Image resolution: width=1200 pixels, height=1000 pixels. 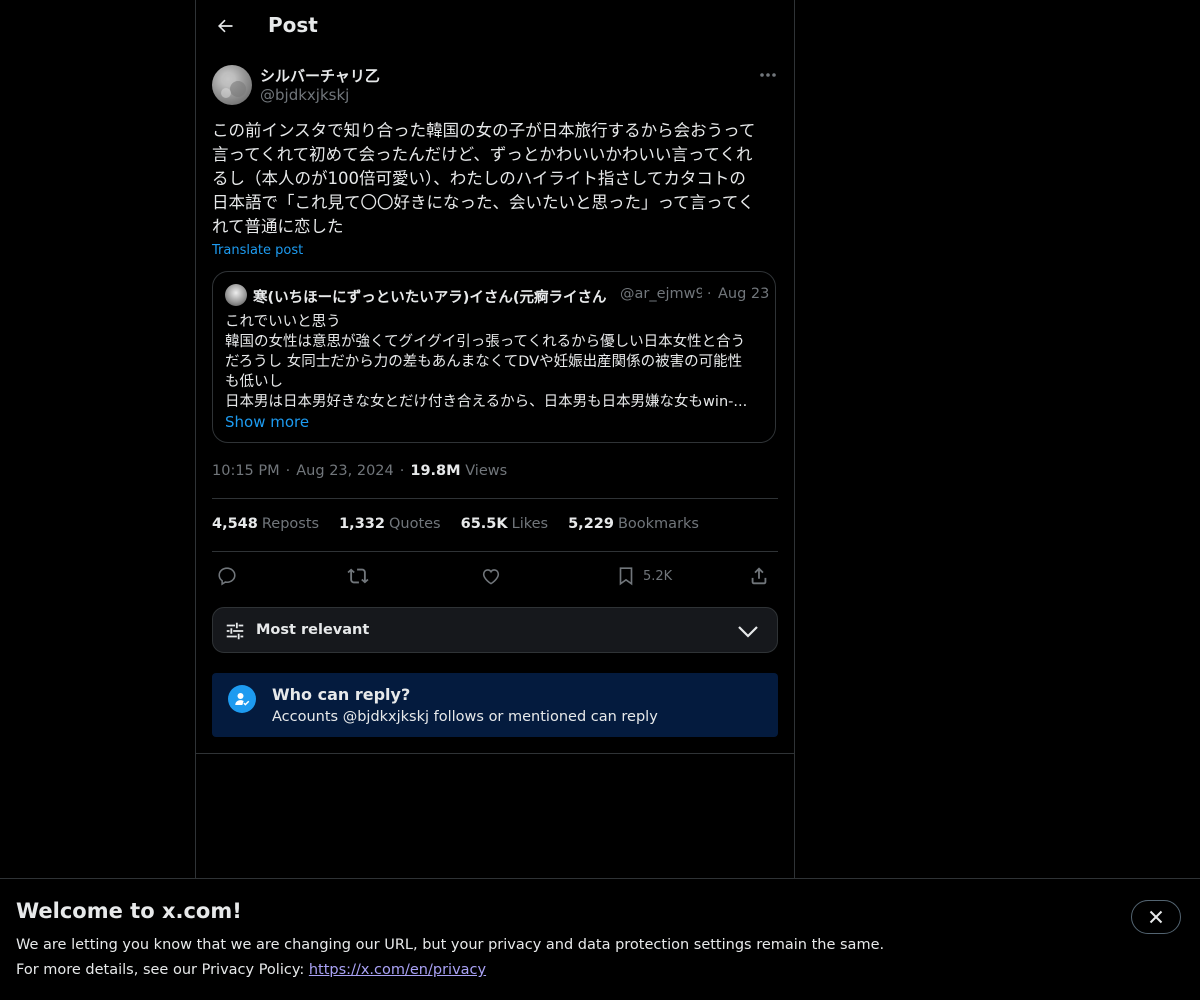 I want to click on views-count: 19.8M, so click(x=435, y=471).